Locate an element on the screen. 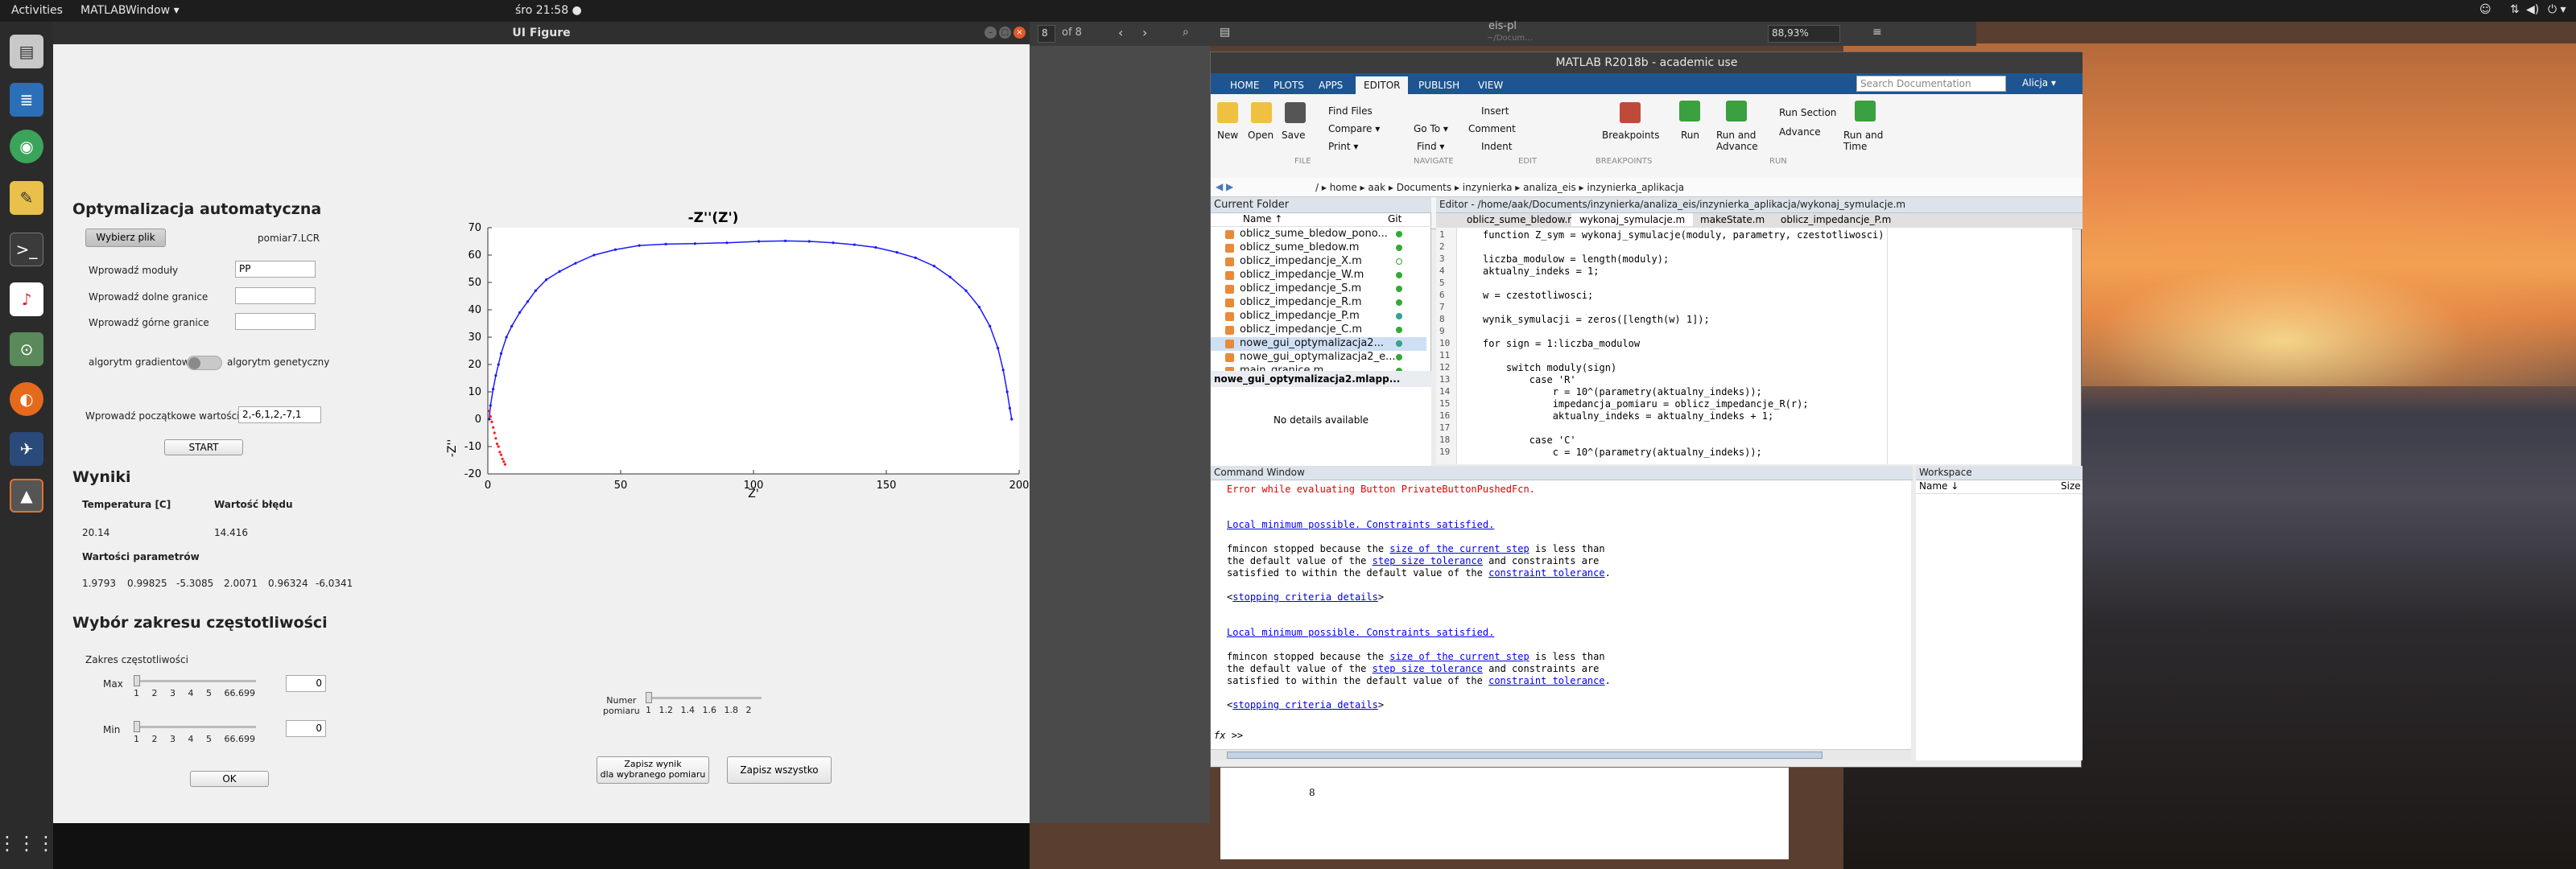 The image size is (2576, 869). open-icon is located at coordinates (1261, 112).